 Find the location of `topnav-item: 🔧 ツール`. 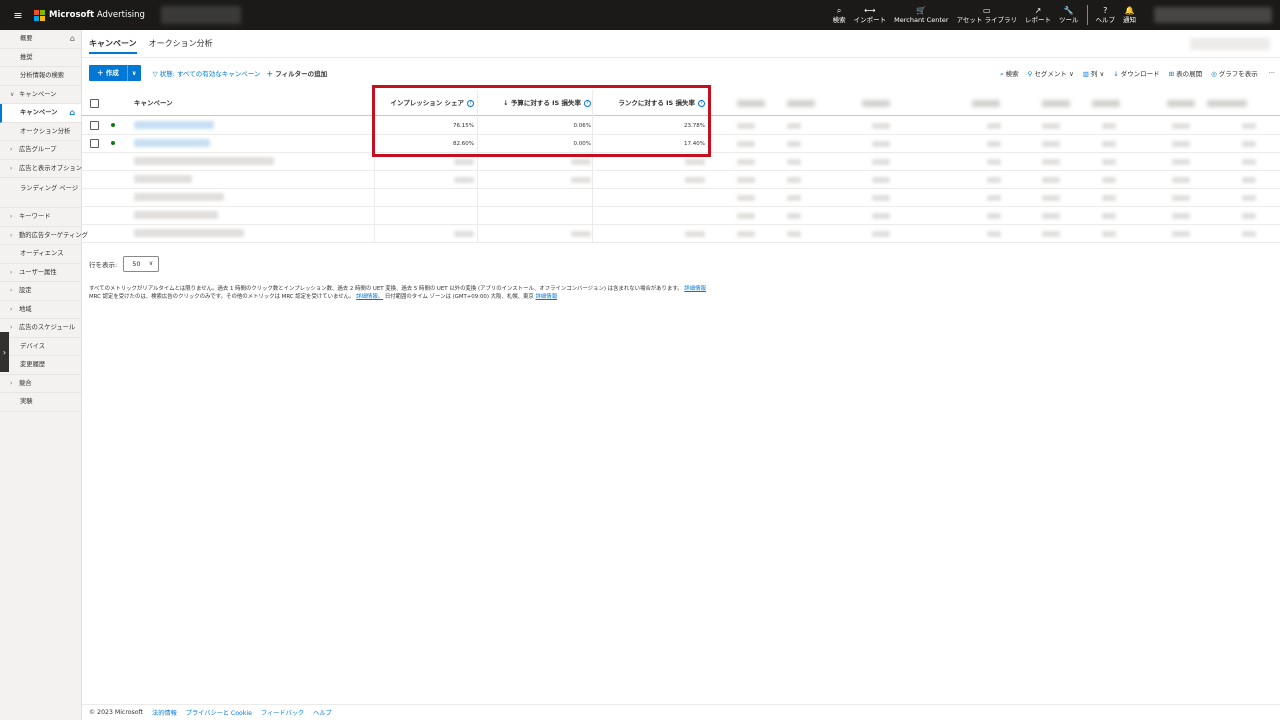

topnav-item: 🔧 ツール is located at coordinates (1069, 15).